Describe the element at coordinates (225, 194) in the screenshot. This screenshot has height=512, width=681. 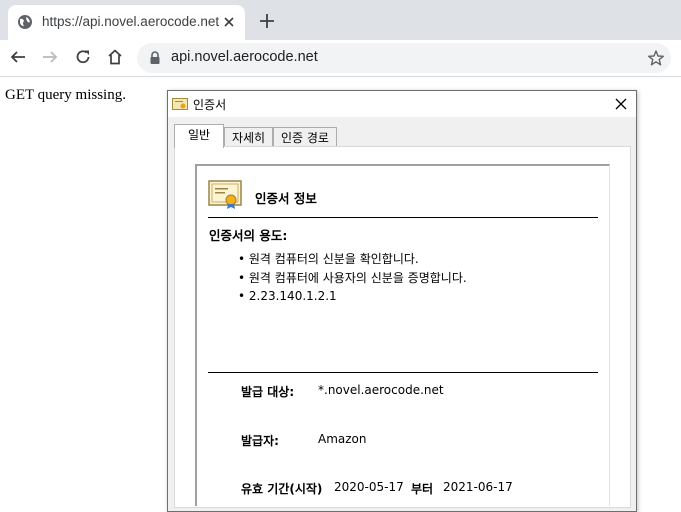
I see `certificate-icon` at that location.